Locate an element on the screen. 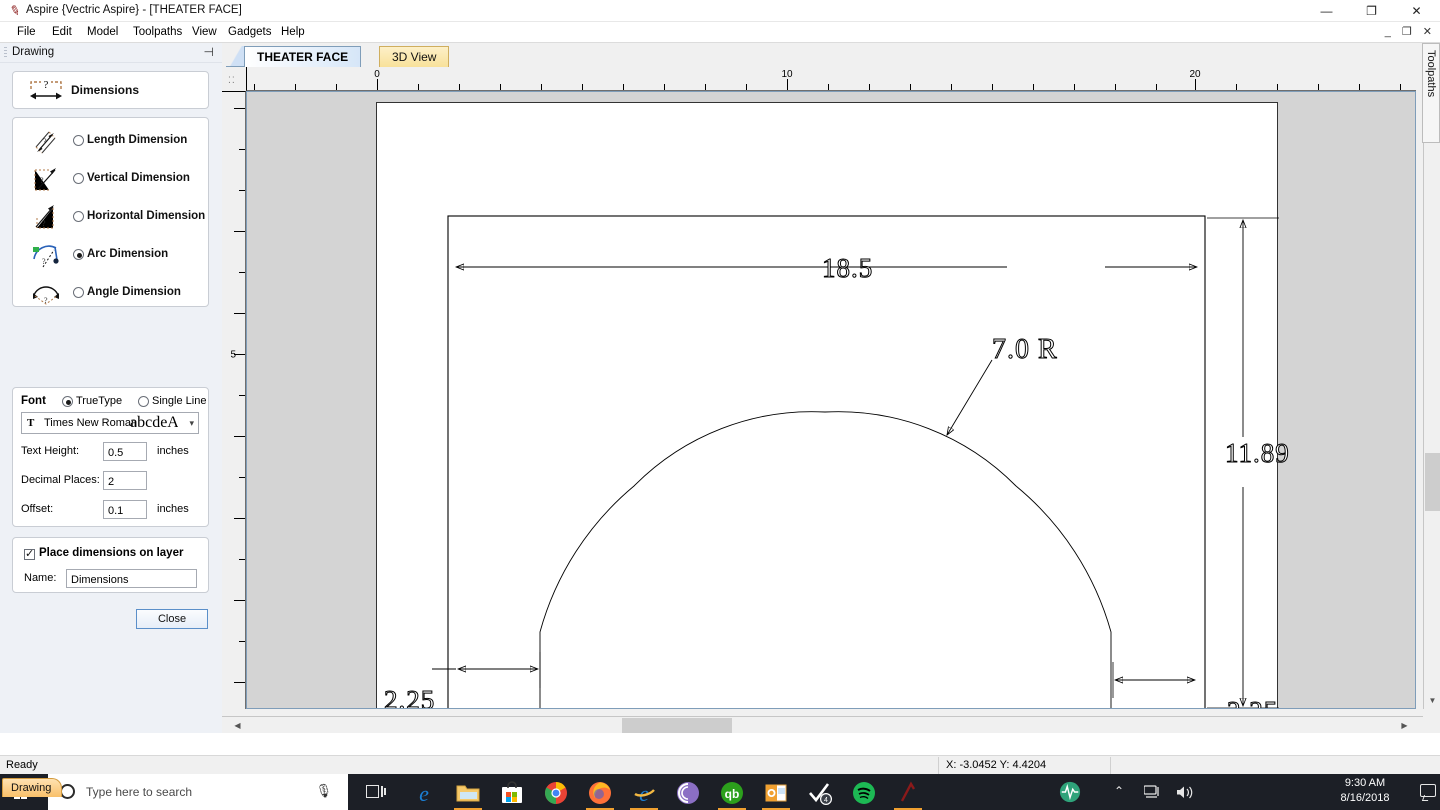 The width and height of the screenshot is (1440, 810). tab-theater-face: THEATER FACE is located at coordinates (303, 56).